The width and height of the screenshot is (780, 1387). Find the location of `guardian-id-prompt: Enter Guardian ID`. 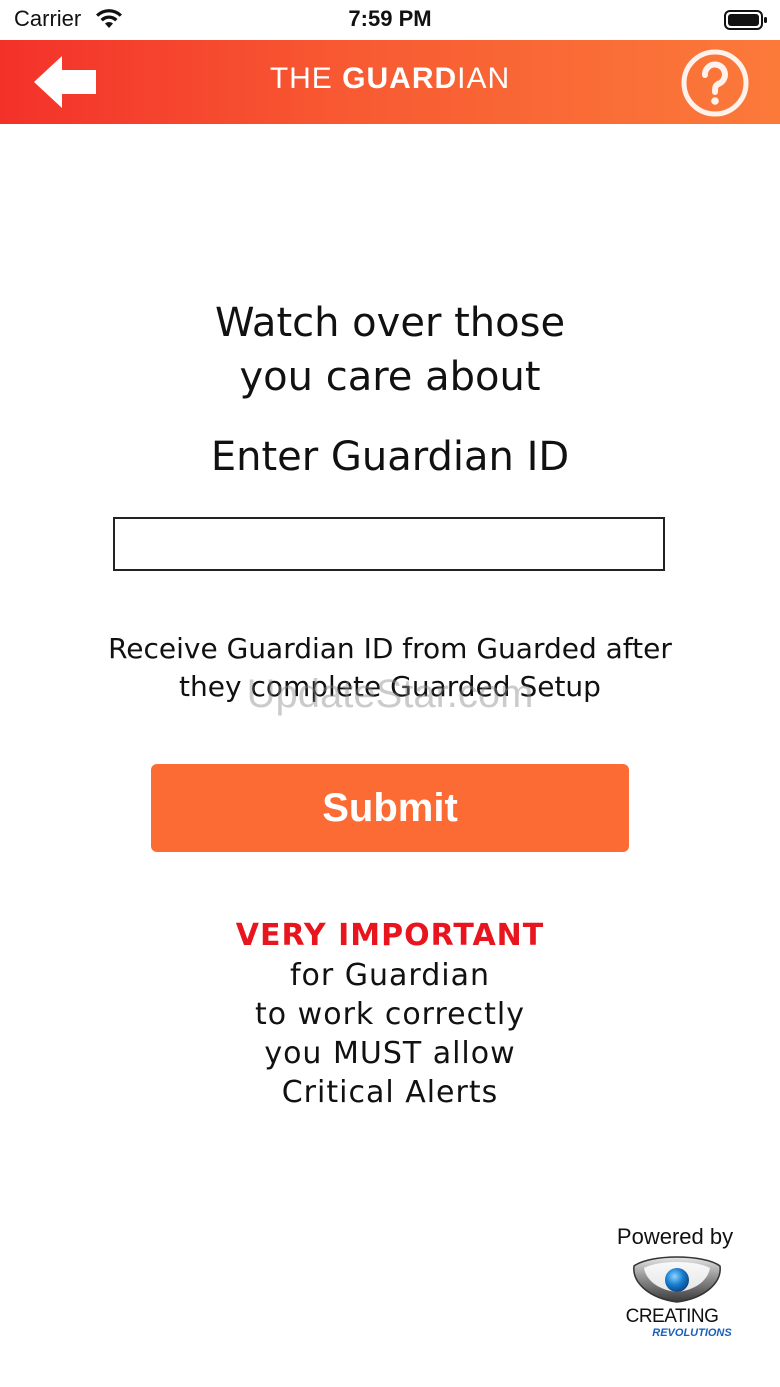

guardian-id-prompt: Enter Guardian ID is located at coordinates (390, 457).